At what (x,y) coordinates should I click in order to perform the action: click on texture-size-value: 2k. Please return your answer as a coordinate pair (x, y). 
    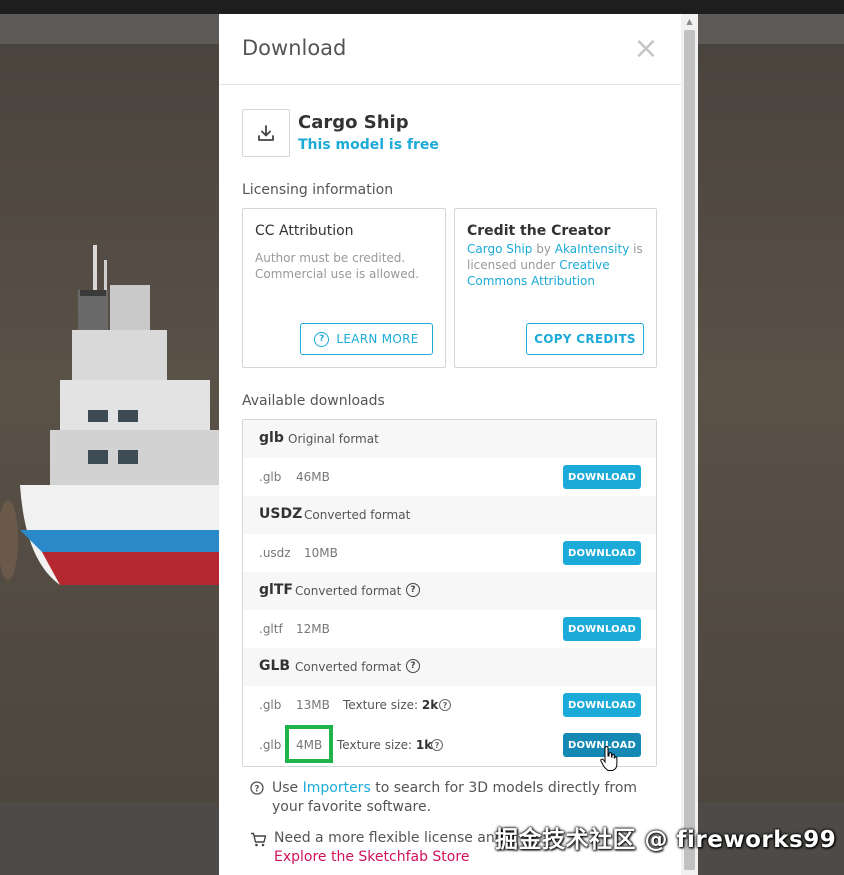
    Looking at the image, I should click on (430, 705).